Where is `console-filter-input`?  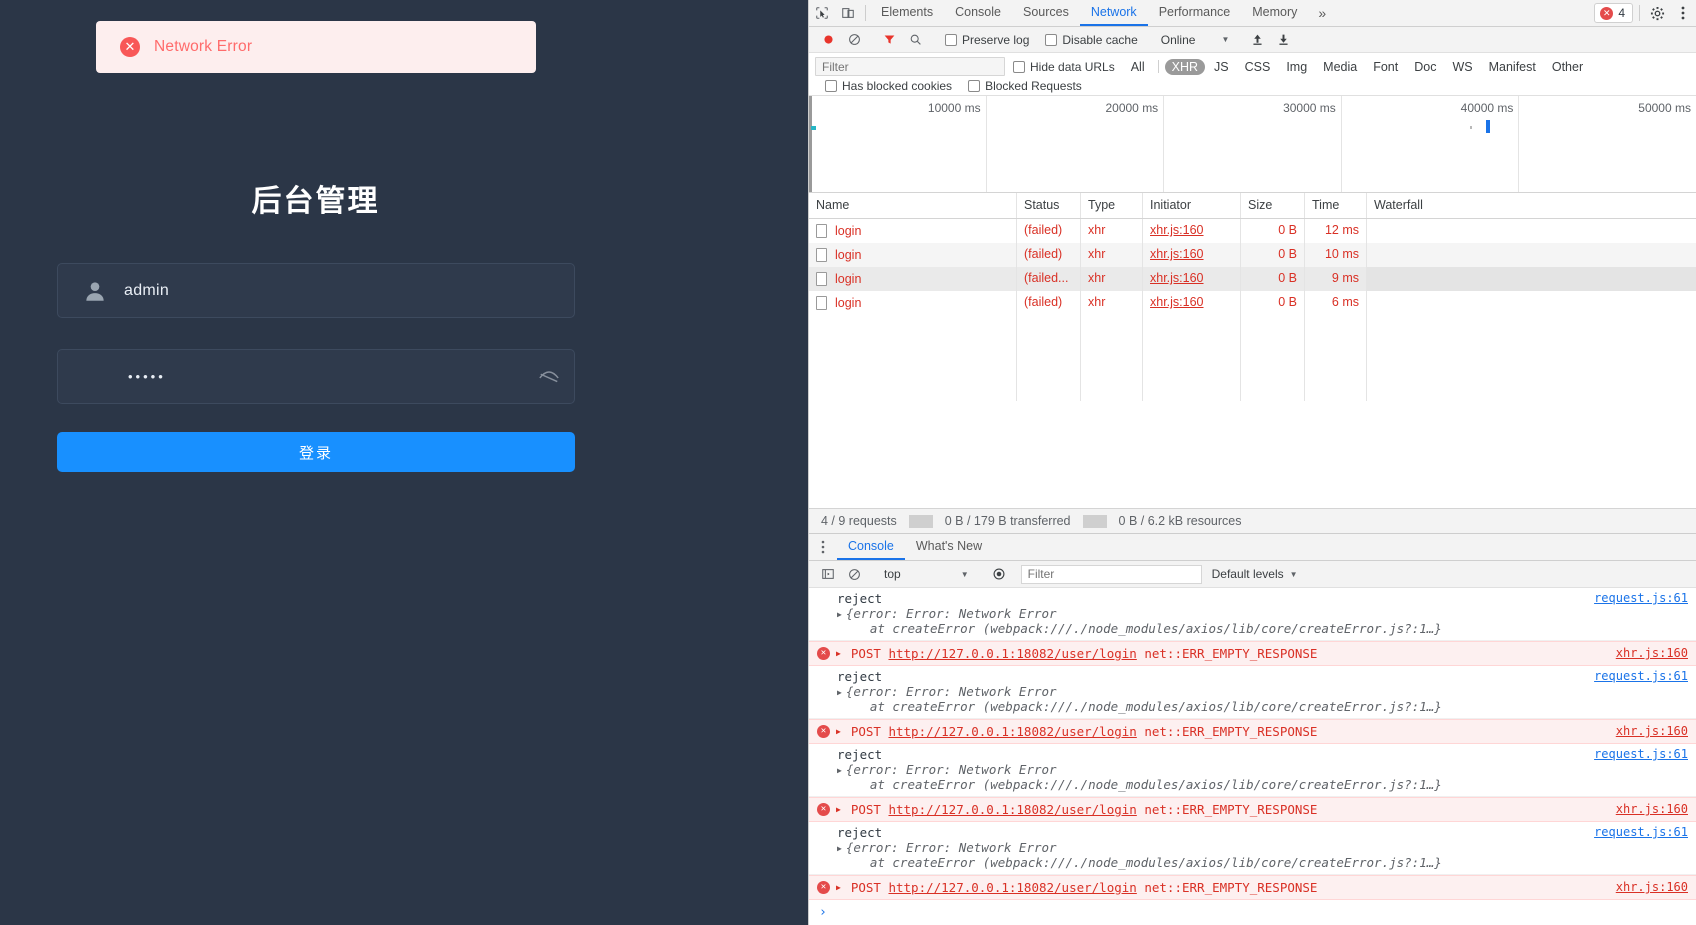
console-filter-input is located at coordinates (1111, 574).